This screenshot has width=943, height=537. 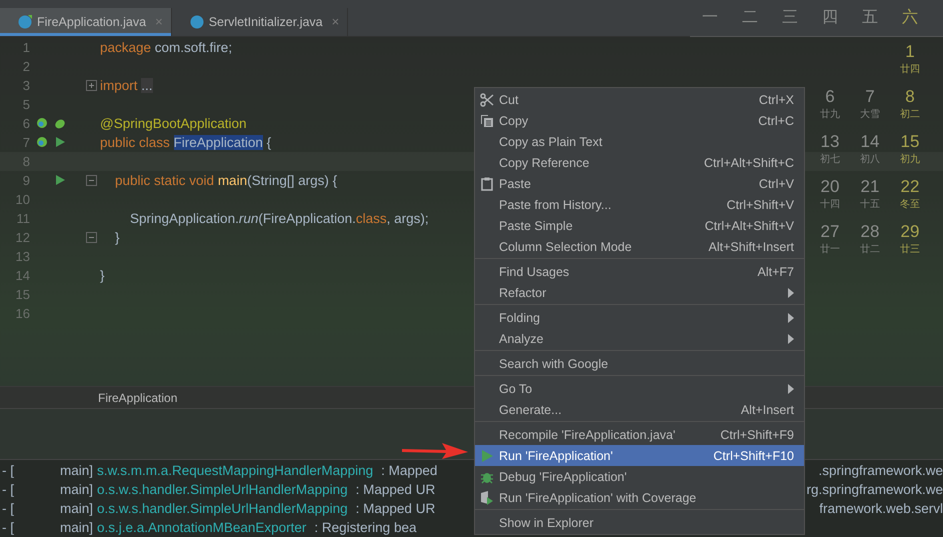 I want to click on weekday-label: 二, so click(x=750, y=18).